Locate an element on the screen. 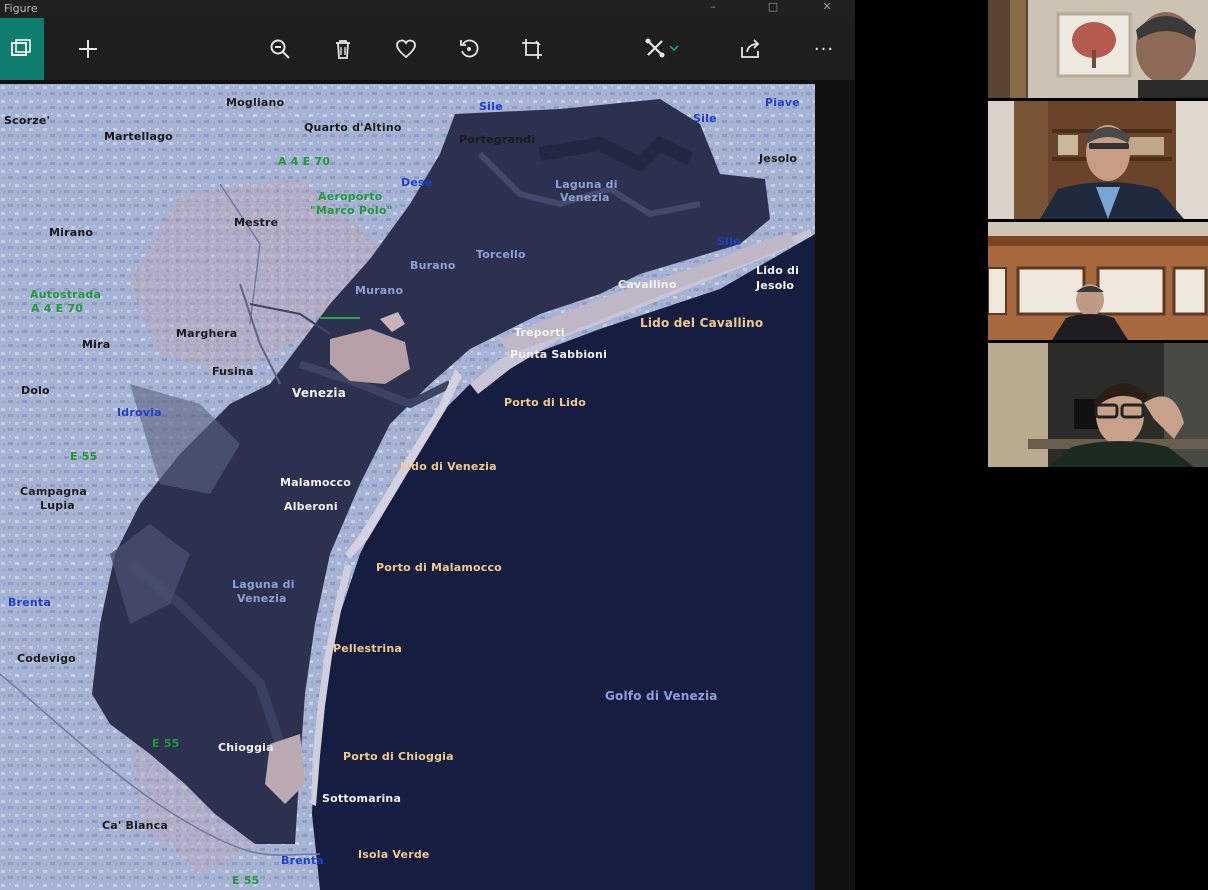 The width and height of the screenshot is (1208, 890). label-lido-venezia: Lido di Venezia is located at coordinates (448, 466).